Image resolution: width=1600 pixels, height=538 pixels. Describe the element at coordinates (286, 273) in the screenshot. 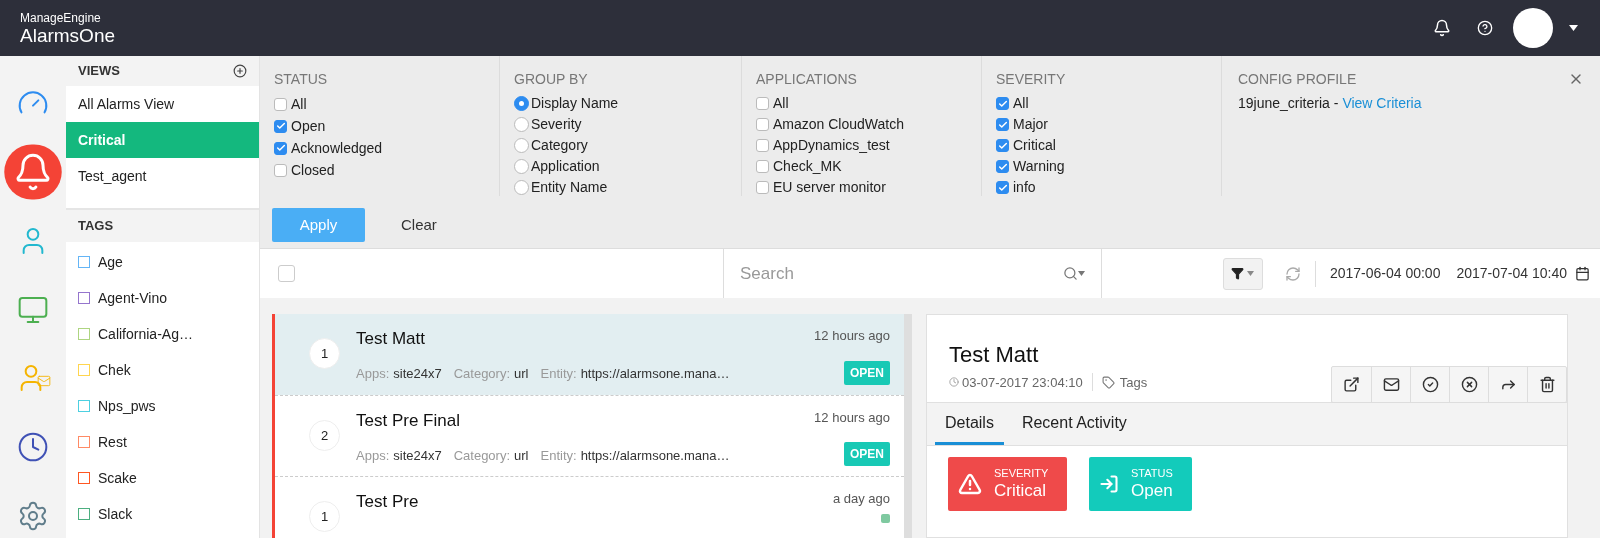

I see `select-all-checkbox` at that location.